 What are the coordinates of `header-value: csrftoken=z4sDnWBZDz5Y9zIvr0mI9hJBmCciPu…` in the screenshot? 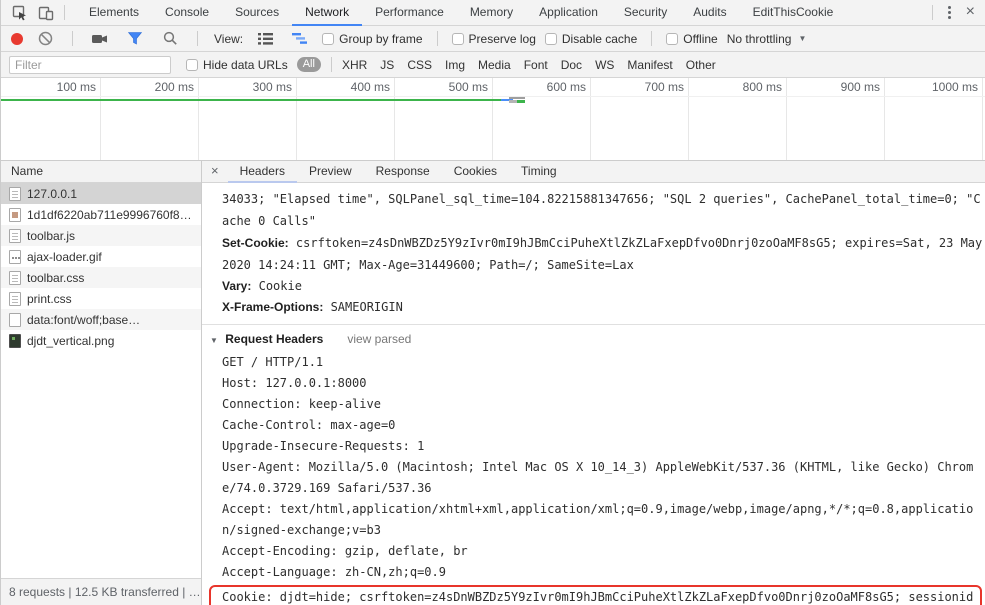 It's located at (602, 254).